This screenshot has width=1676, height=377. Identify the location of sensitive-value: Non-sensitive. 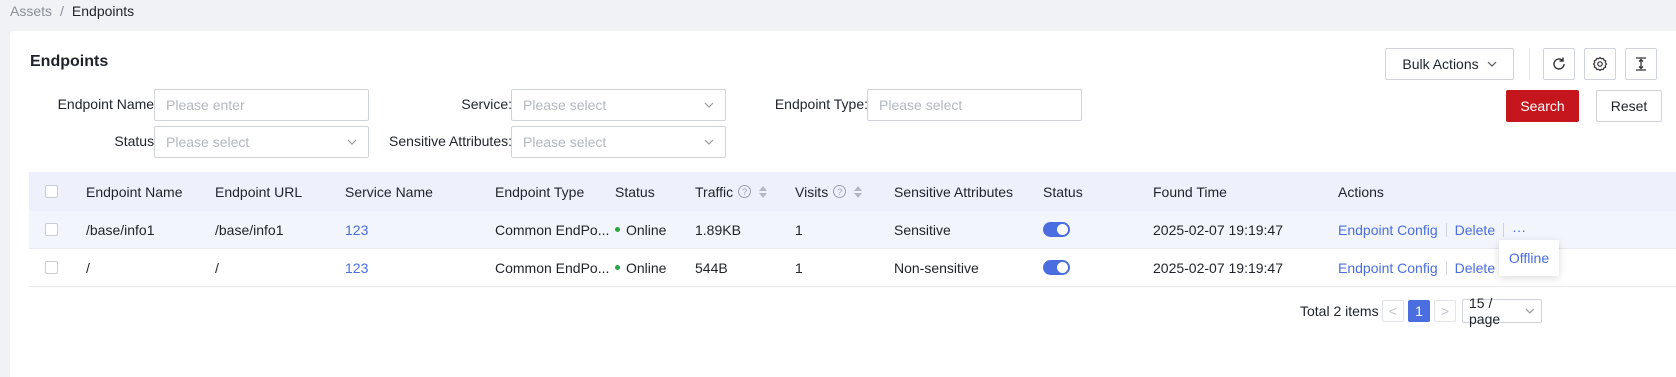
(936, 267).